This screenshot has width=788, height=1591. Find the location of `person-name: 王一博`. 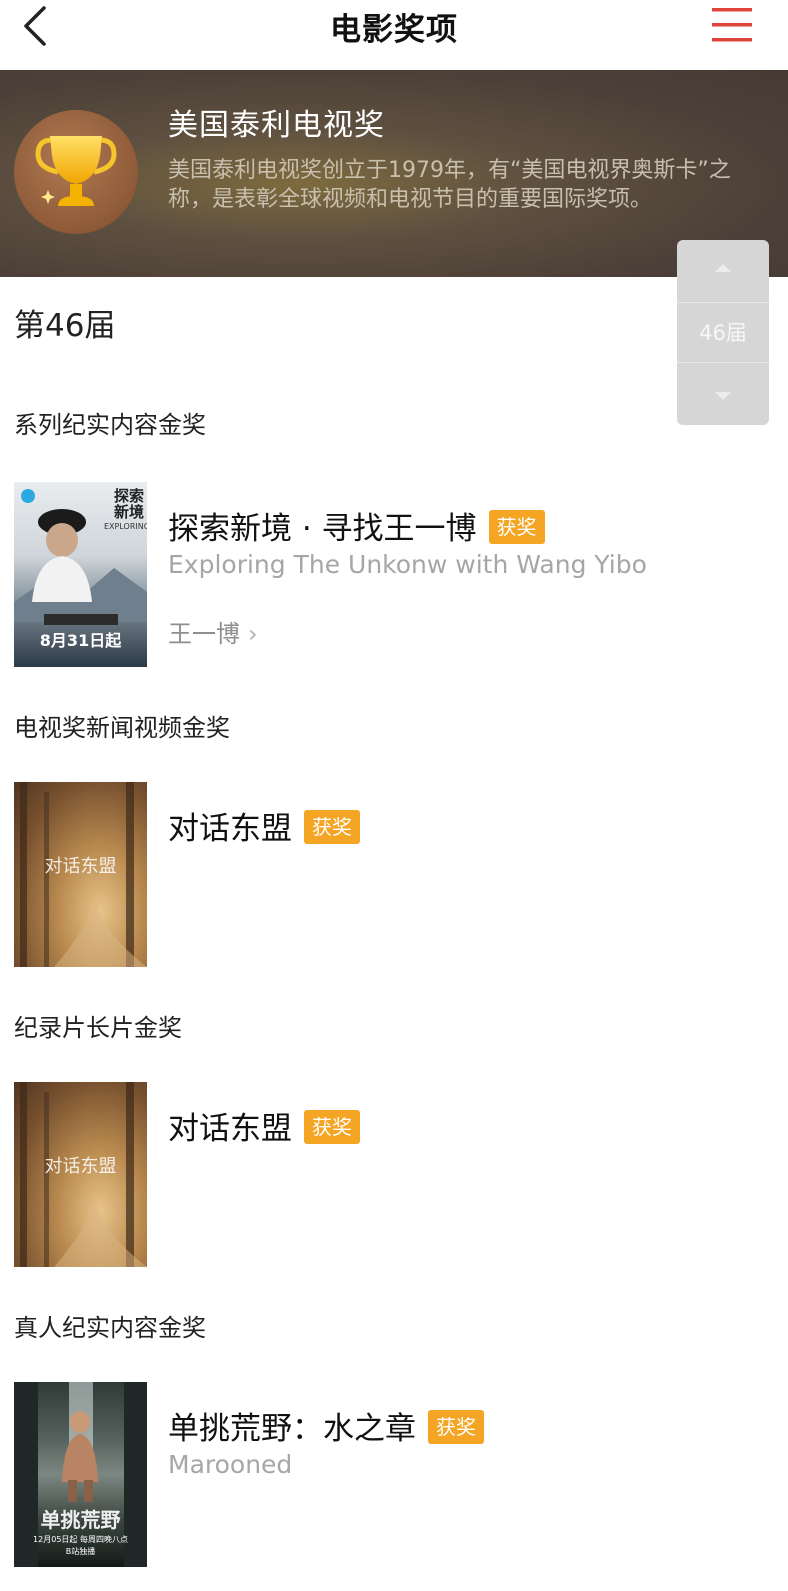

person-name: 王一博 is located at coordinates (204, 634).